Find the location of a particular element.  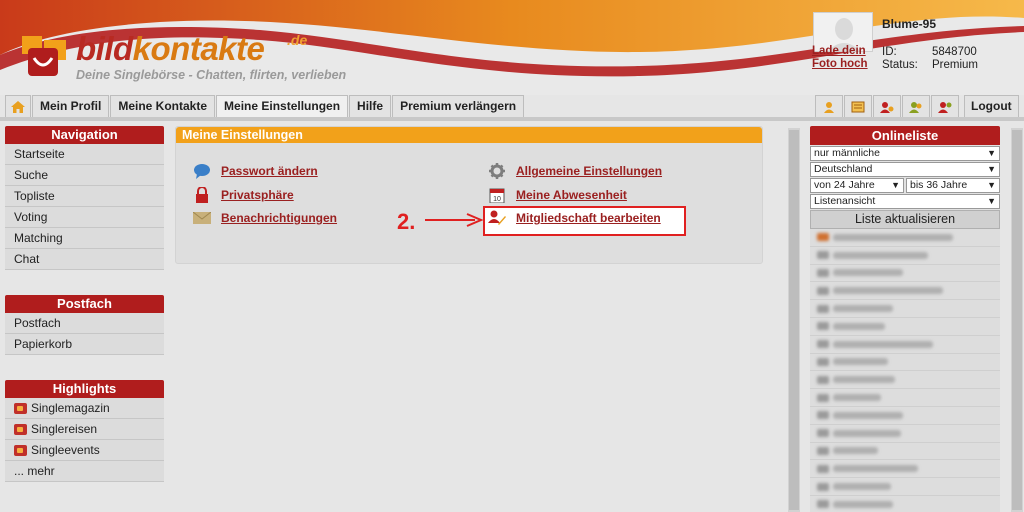

postfach-item-postfach: Postfach is located at coordinates (84, 323).